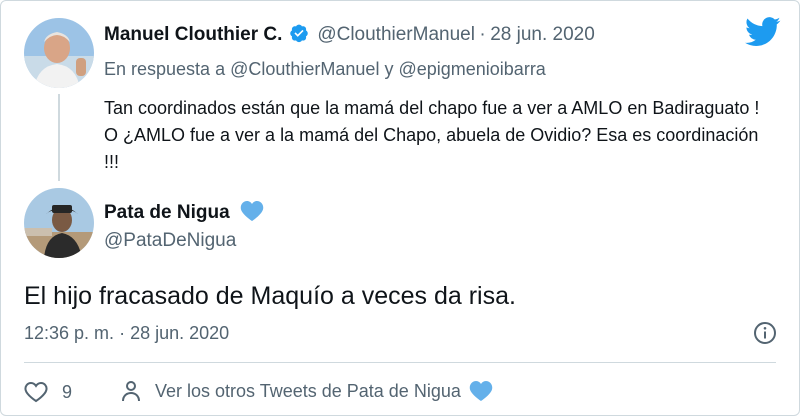 Image resolution: width=800 pixels, height=416 pixels. Describe the element at coordinates (299, 33) in the screenshot. I see `verified-badge-icon` at that location.